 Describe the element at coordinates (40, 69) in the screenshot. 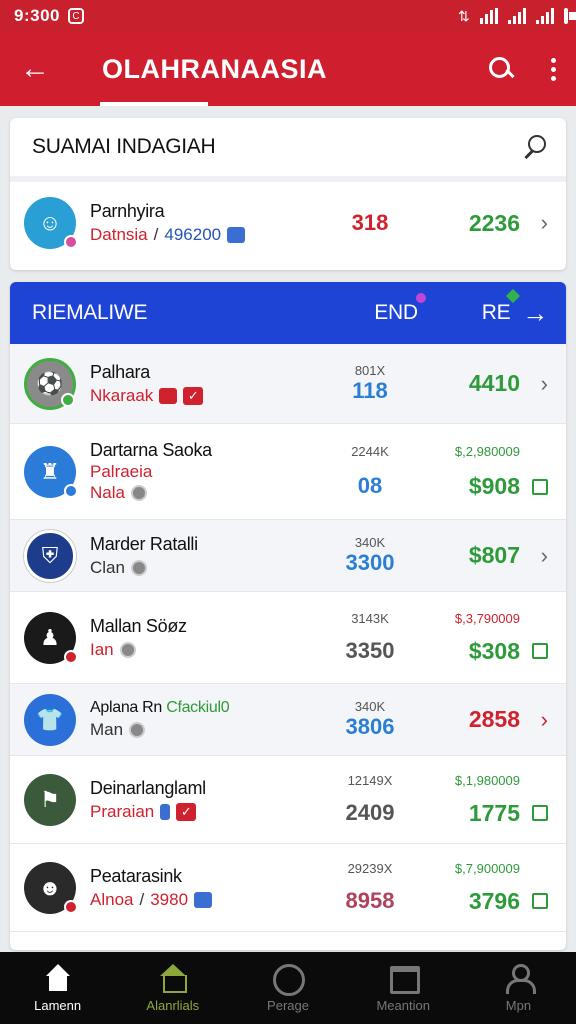

I see `back-arrow-icon: ←` at that location.